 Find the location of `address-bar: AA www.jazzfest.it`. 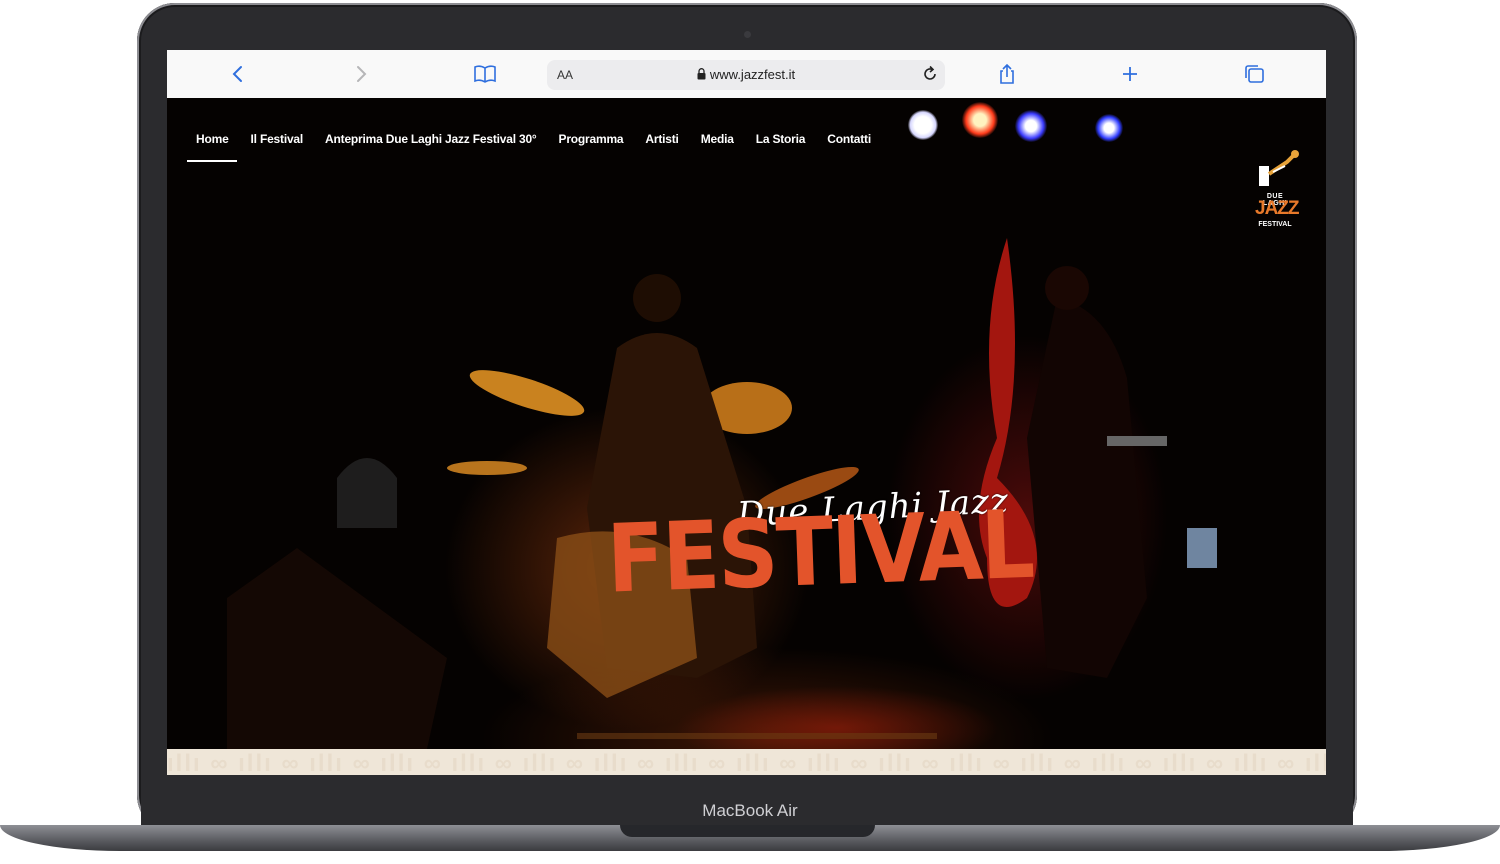

address-bar: AA www.jazzfest.it is located at coordinates (746, 75).